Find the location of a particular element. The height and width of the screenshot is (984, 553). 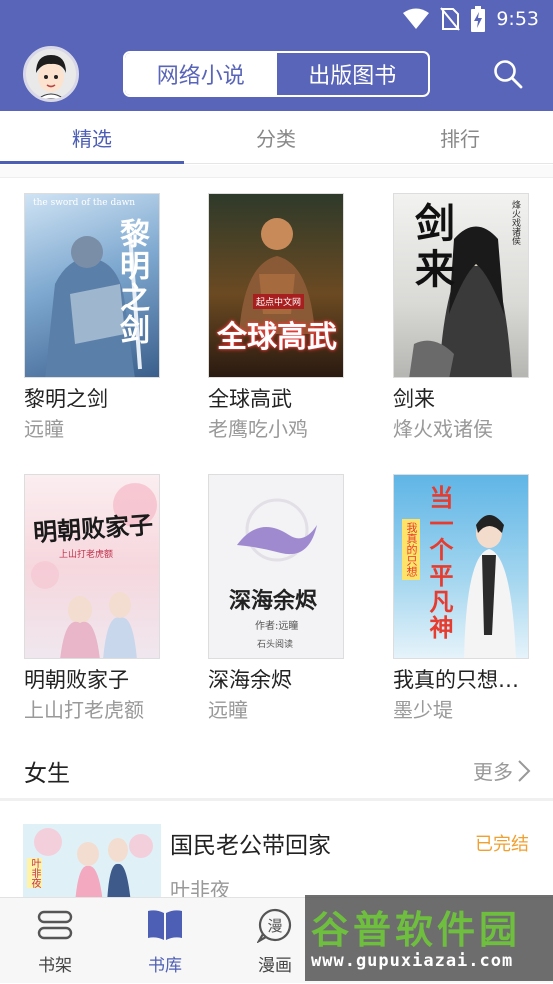

book-cover: 黎明之剑 the sword of the dawn is located at coordinates (92, 285).